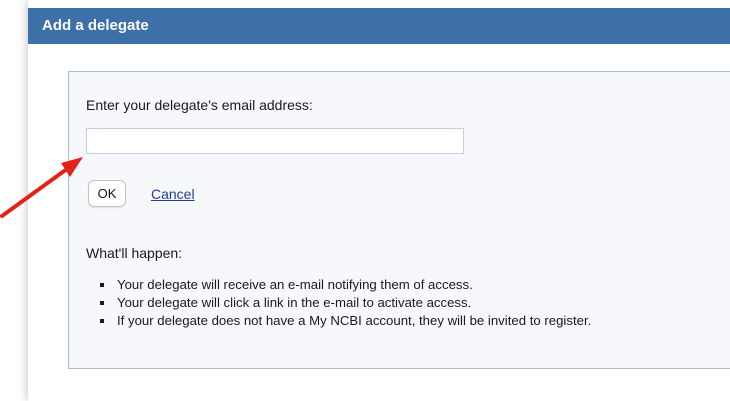 The width and height of the screenshot is (730, 401). What do you see at coordinates (379, 26) in the screenshot?
I see `dialog-header: Add a delegate` at bounding box center [379, 26].